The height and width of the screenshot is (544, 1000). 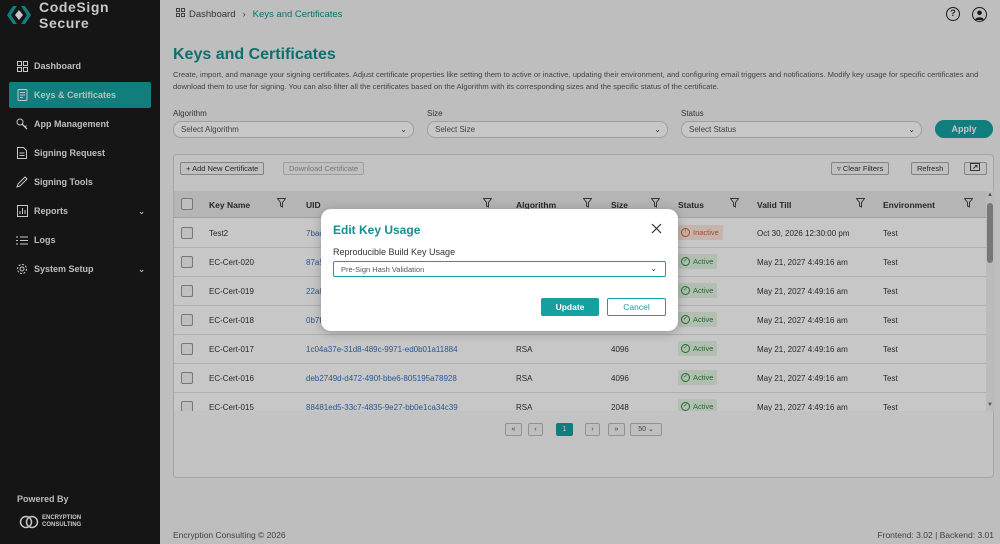 I want to click on cancel-button: Cancel, so click(x=636, y=307).